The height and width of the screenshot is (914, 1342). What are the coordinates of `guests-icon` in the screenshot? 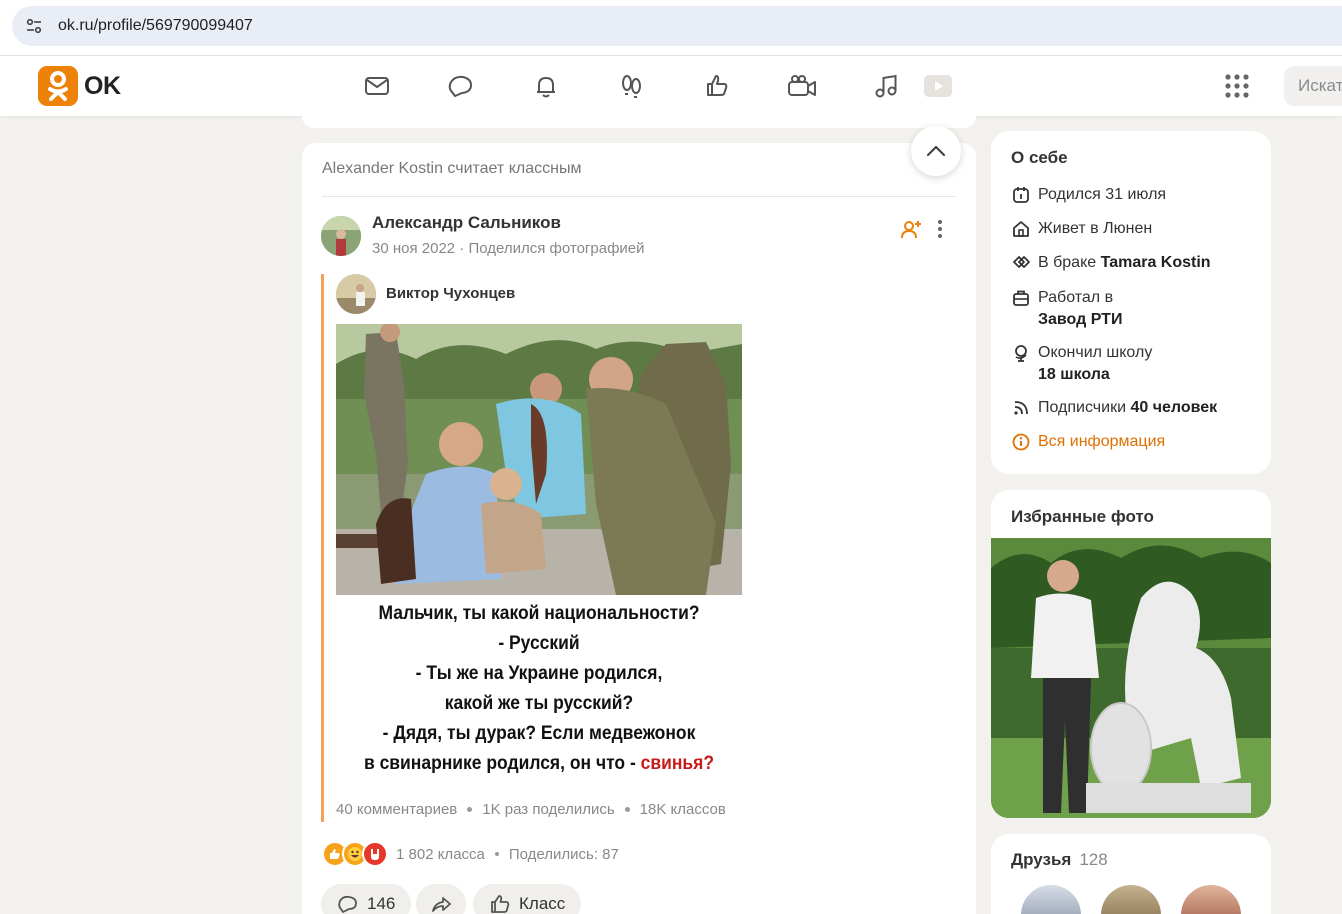 It's located at (631, 86).